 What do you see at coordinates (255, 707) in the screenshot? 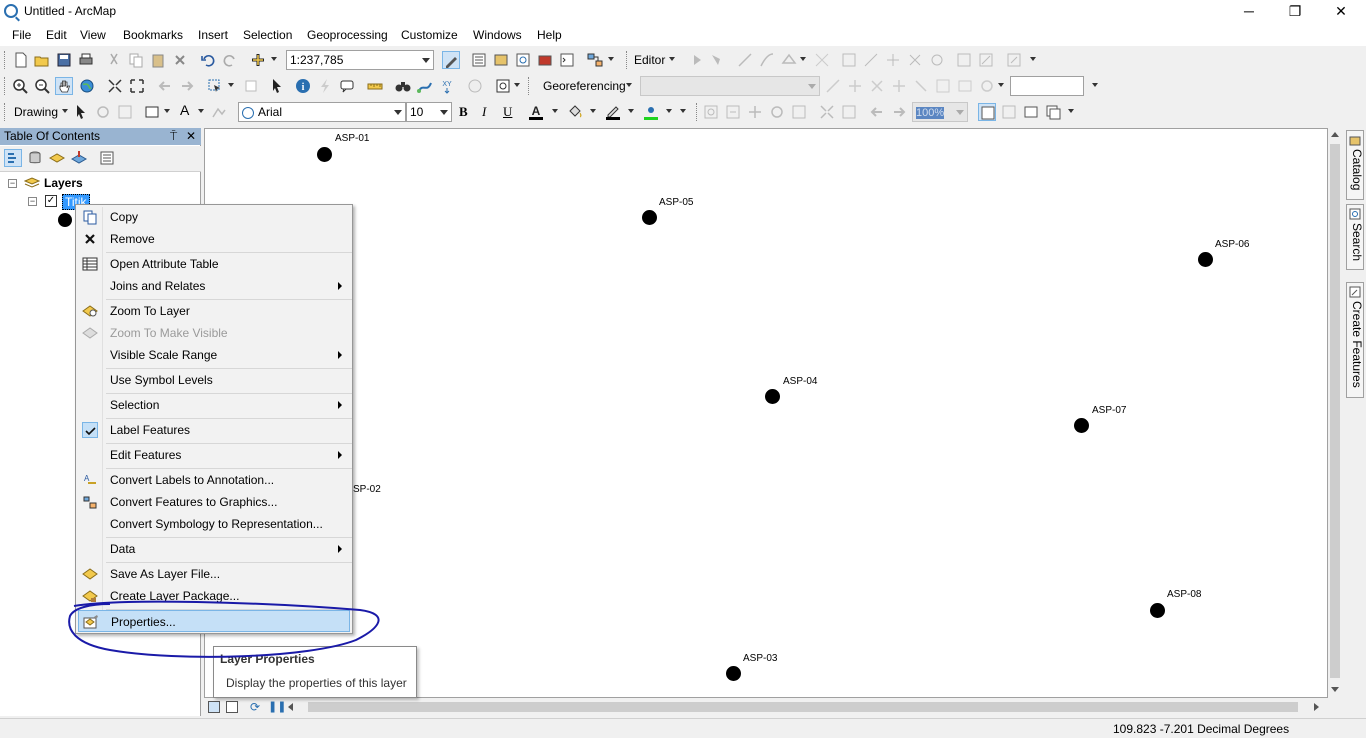
I see `refresh-icon: ⟳` at bounding box center [255, 707].